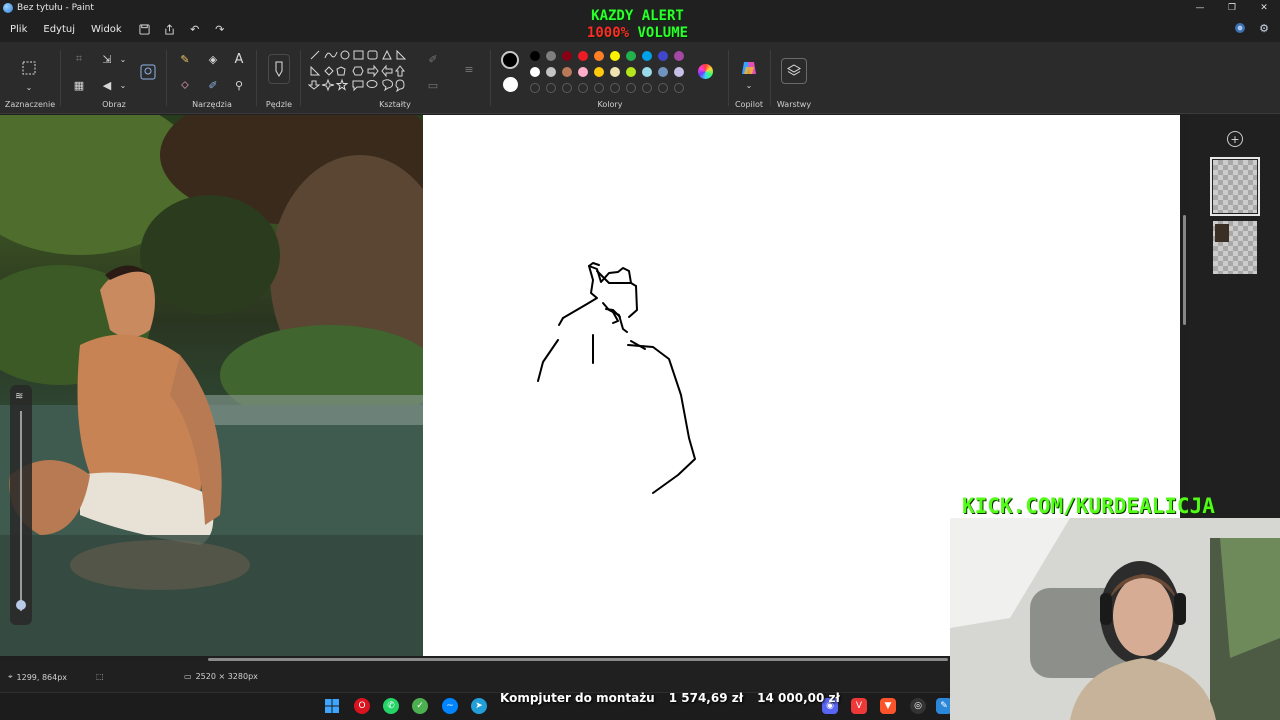  I want to click on brush-icon, so click(279, 69).